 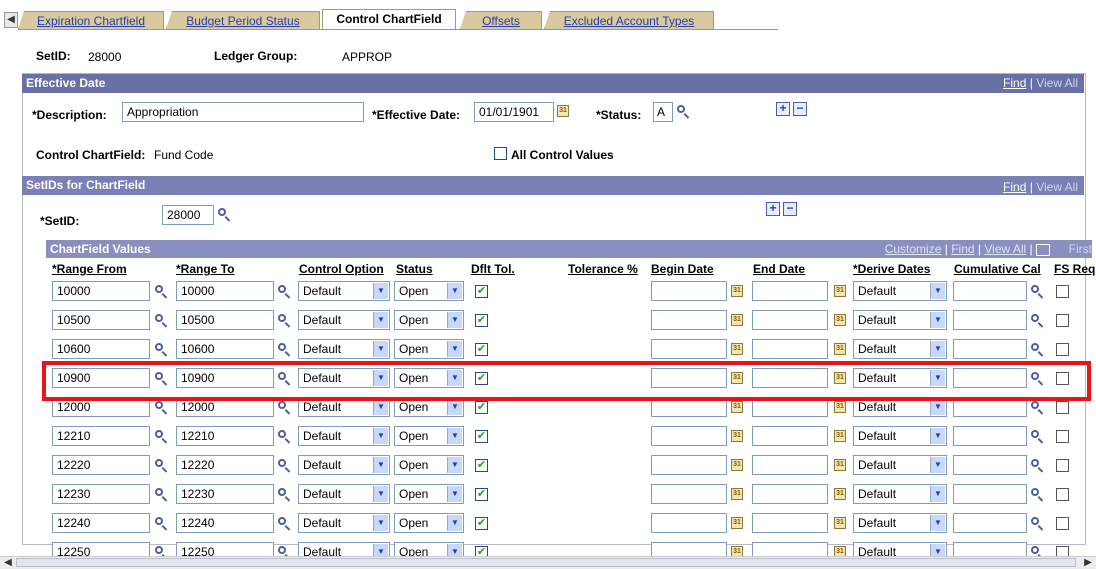 I want to click on tab-offsets: Offsets, so click(x=501, y=20).